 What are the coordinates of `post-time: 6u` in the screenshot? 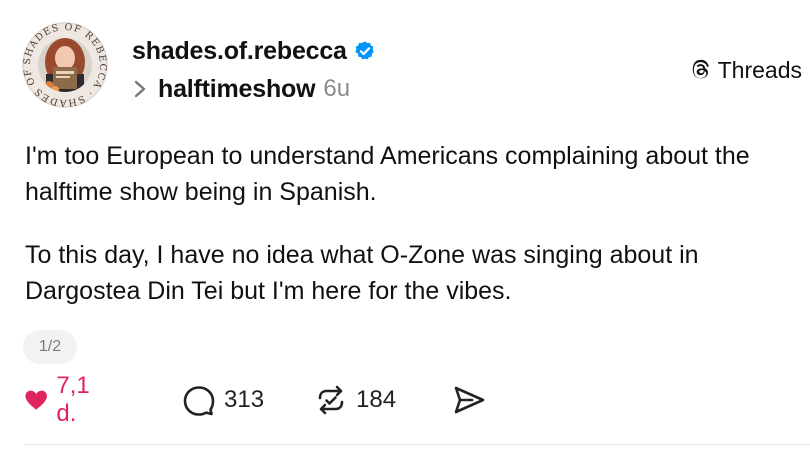 It's located at (337, 88).